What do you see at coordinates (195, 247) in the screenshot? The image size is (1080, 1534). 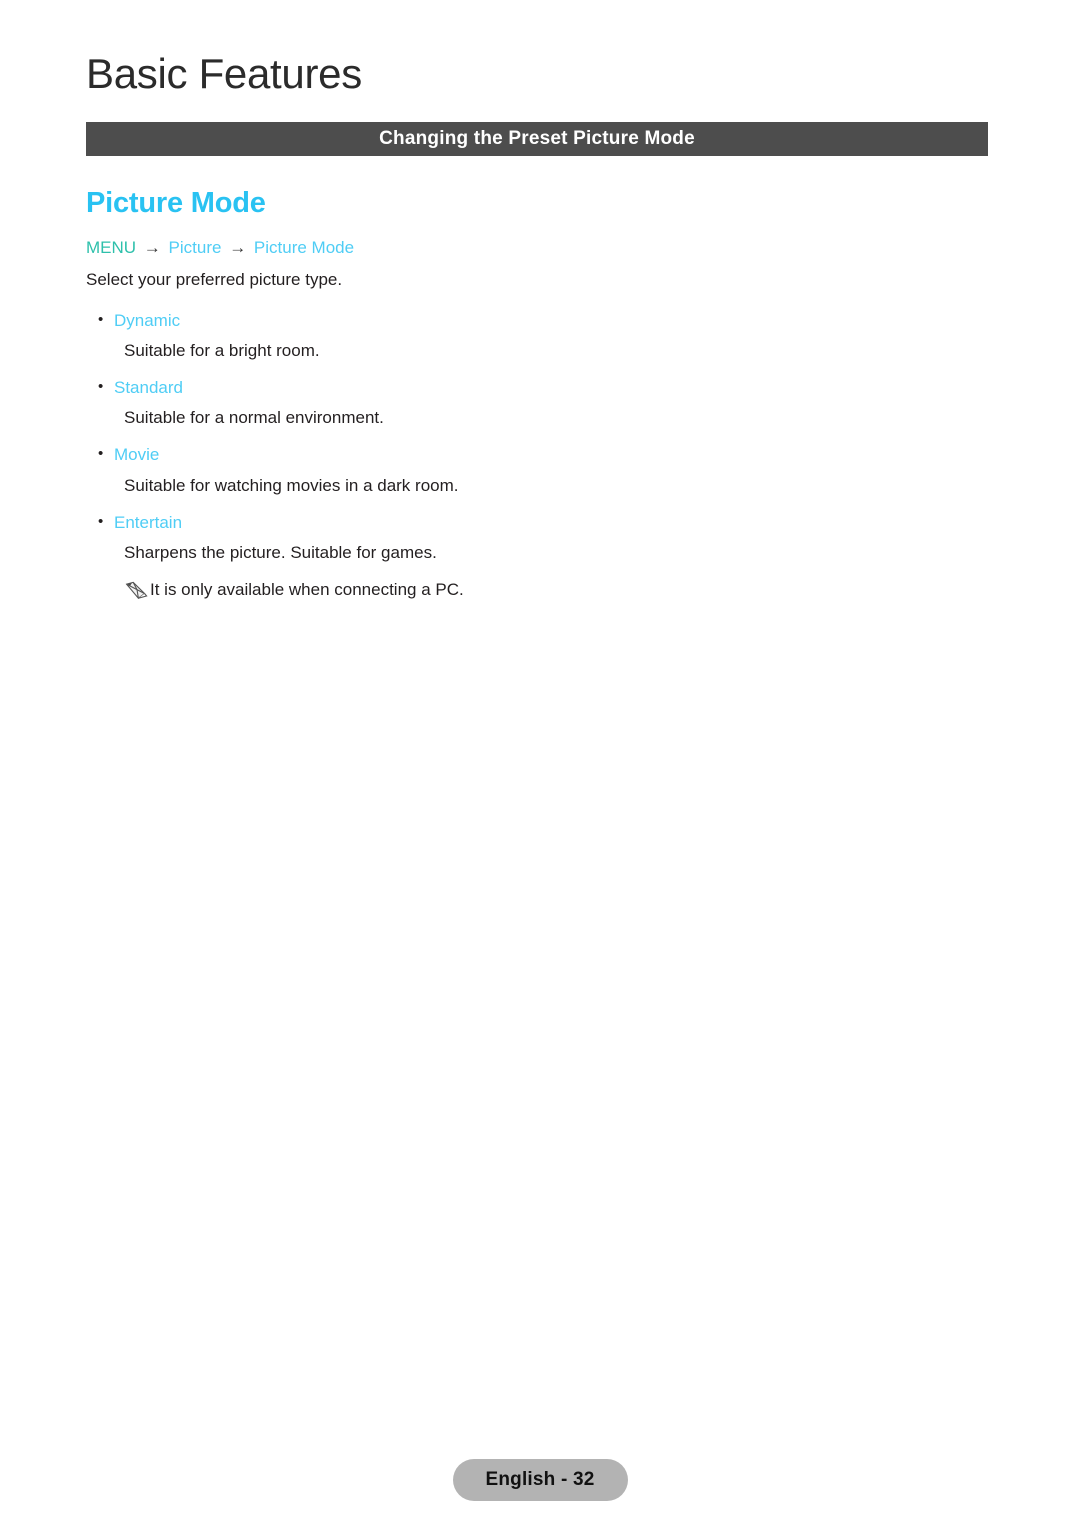 I see `menu-path-node-picture: Picture` at bounding box center [195, 247].